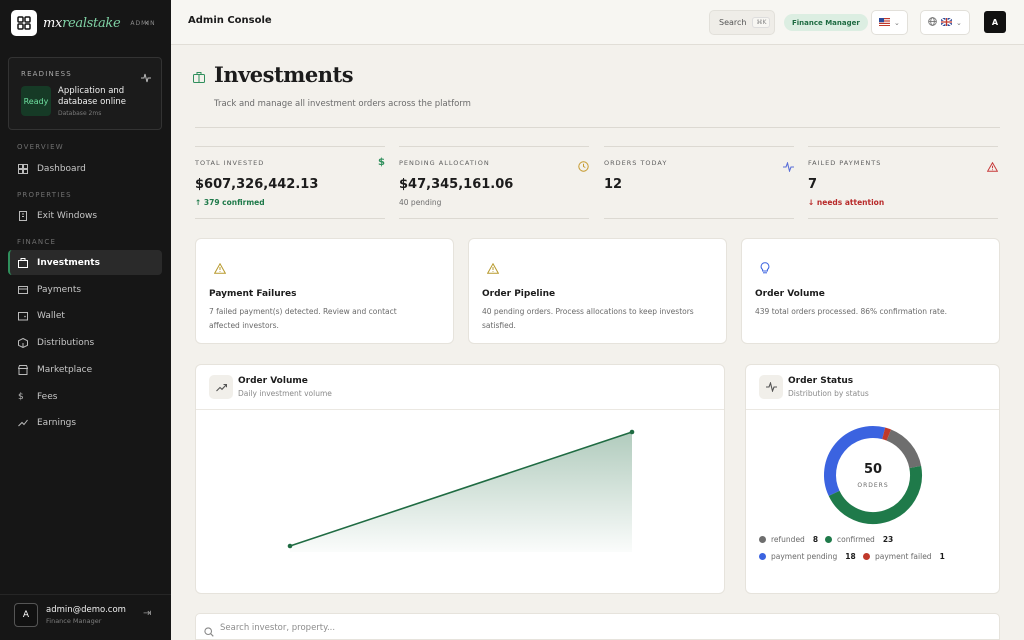 The image size is (1024, 640). Describe the element at coordinates (959, 22) in the screenshot. I see `chevron-down-icon: ⌄` at that location.